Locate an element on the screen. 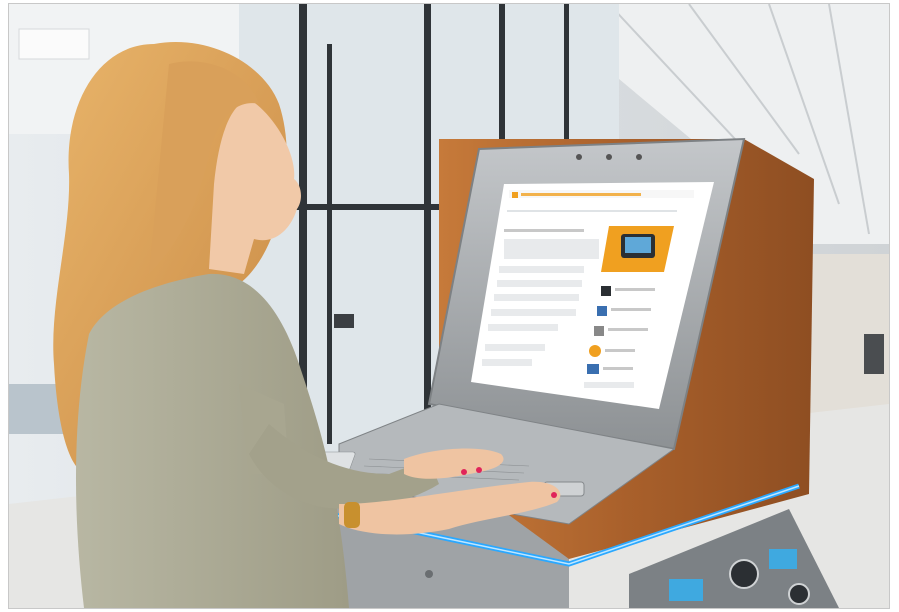  bracelet is located at coordinates (352, 515).